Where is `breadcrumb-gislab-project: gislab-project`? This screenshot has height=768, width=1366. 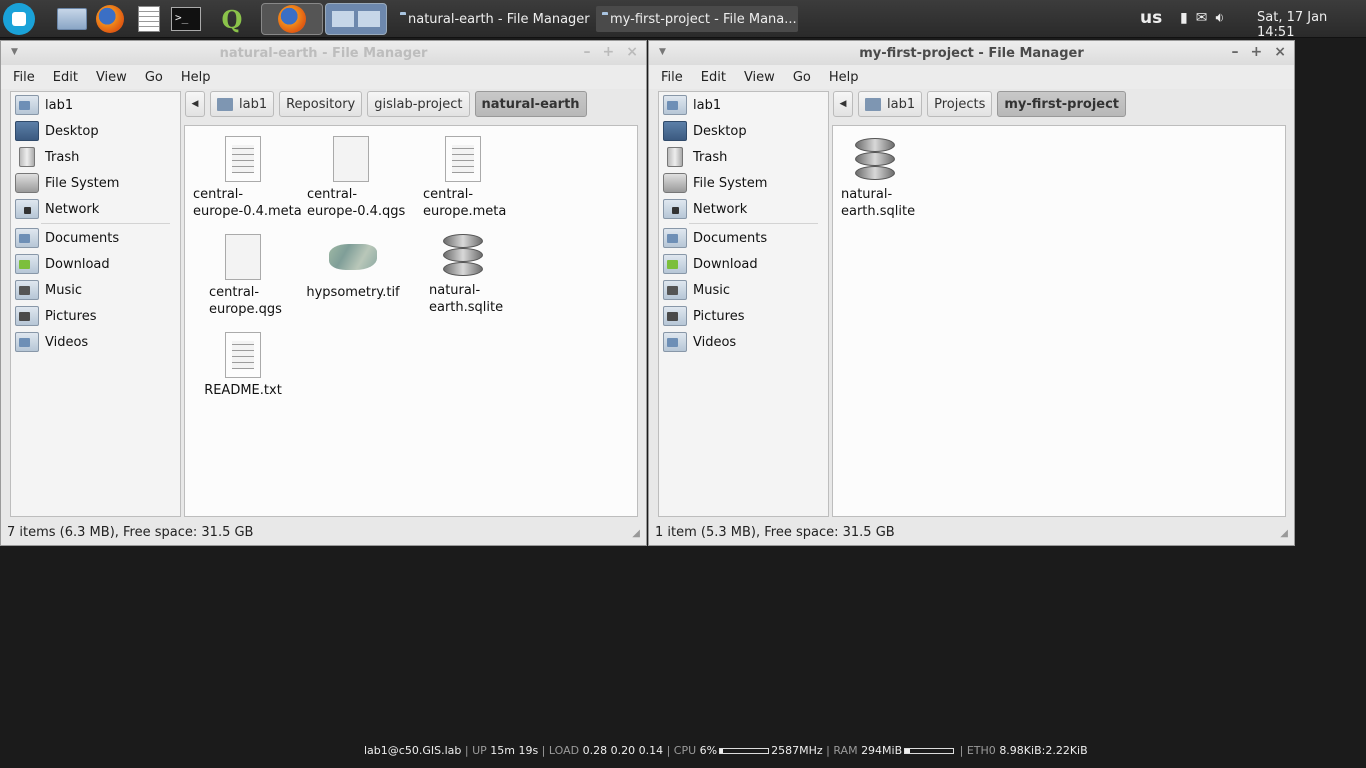 breadcrumb-gislab-project: gislab-project is located at coordinates (418, 104).